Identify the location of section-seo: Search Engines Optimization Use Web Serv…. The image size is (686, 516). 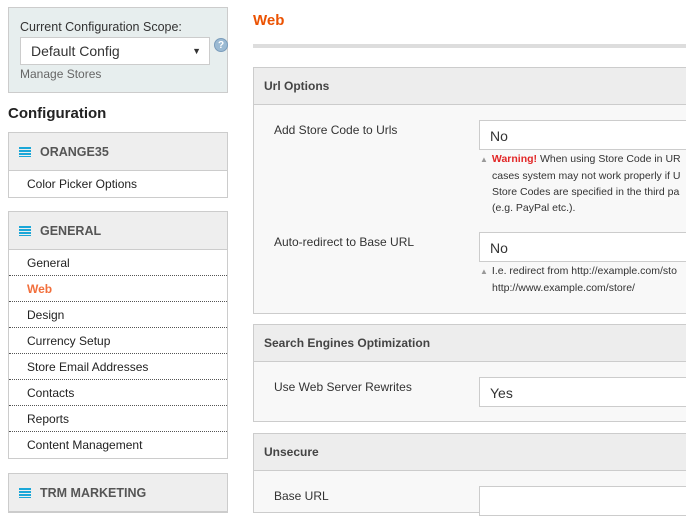
(469, 373).